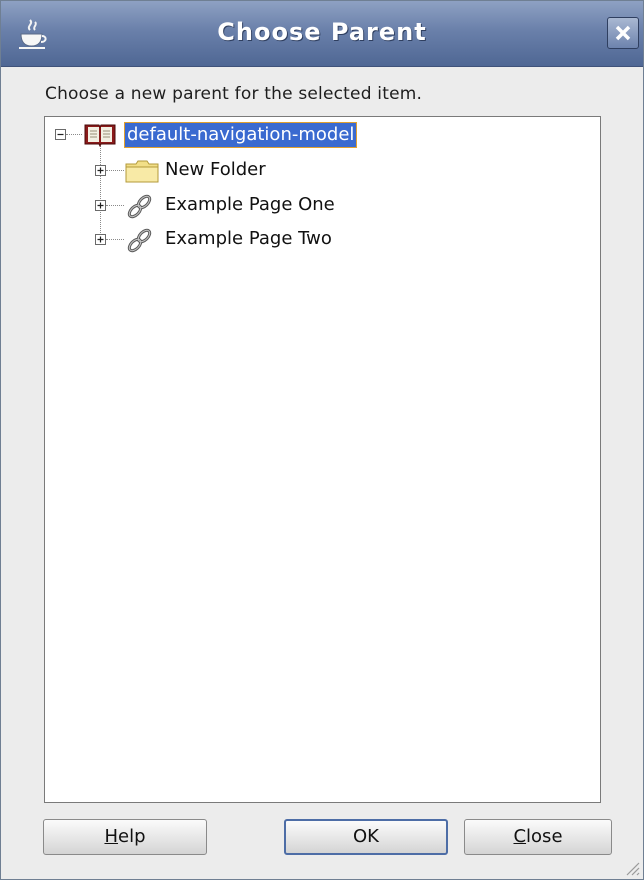 The height and width of the screenshot is (881, 644). Describe the element at coordinates (250, 205) in the screenshot. I see `tree-node-page-one: Example Page One` at that location.